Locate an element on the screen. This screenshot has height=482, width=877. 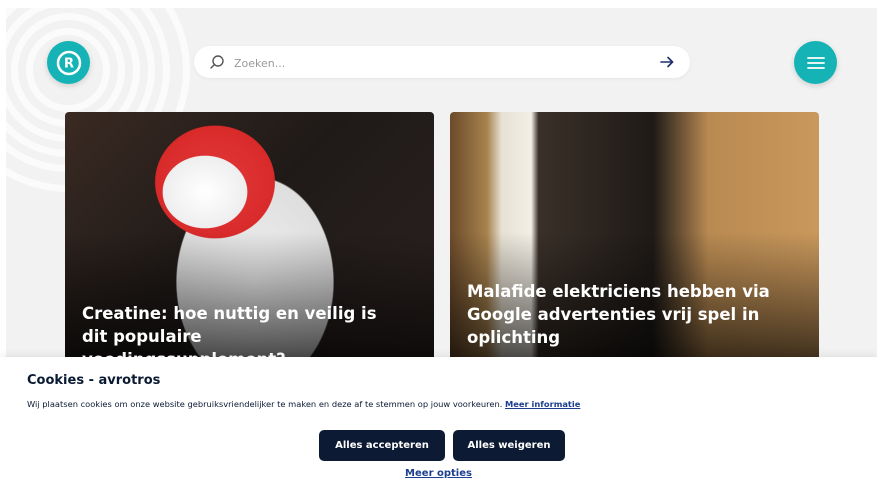
more-info-link: Meer informatie is located at coordinates (542, 404).